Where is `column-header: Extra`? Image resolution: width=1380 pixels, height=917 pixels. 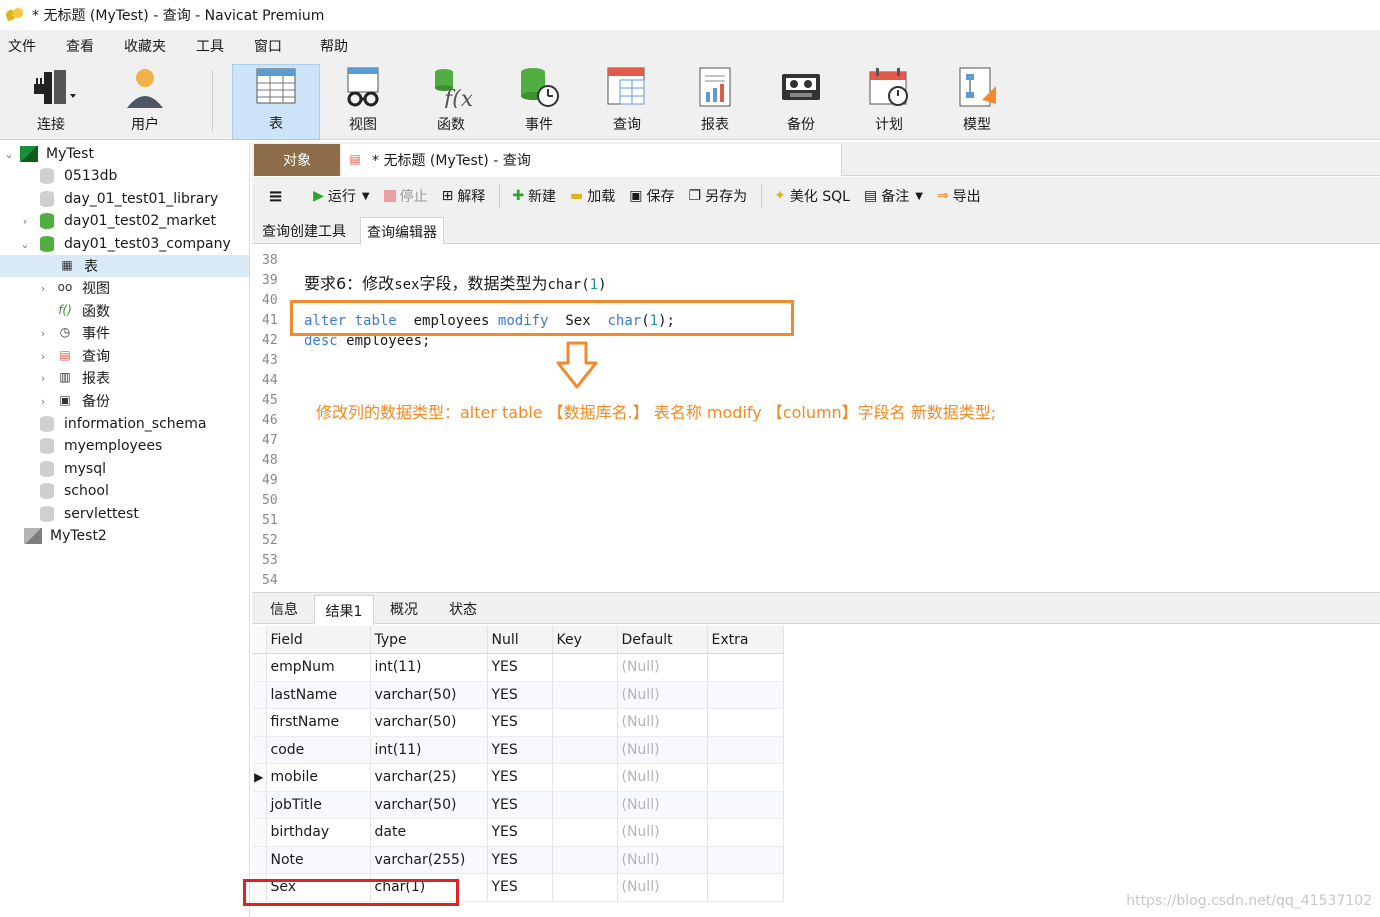 column-header: Extra is located at coordinates (745, 640).